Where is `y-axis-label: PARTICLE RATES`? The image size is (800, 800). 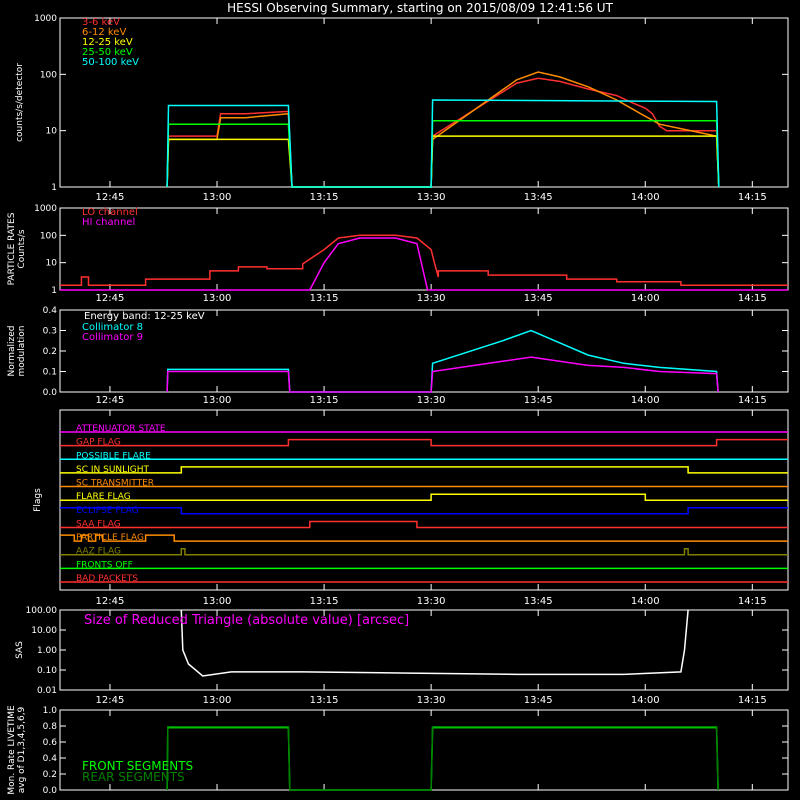 y-axis-label: PARTICLE RATES is located at coordinates (12, 248).